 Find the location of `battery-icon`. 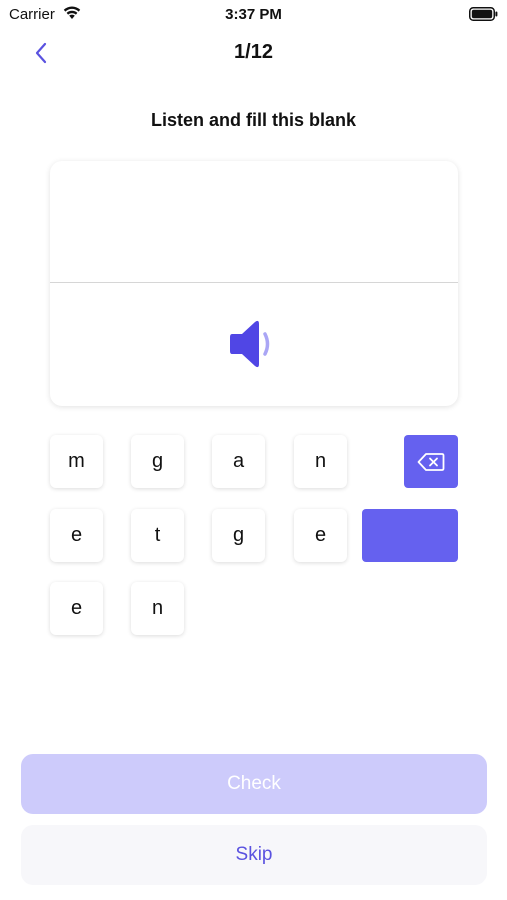

battery-icon is located at coordinates (483, 14).